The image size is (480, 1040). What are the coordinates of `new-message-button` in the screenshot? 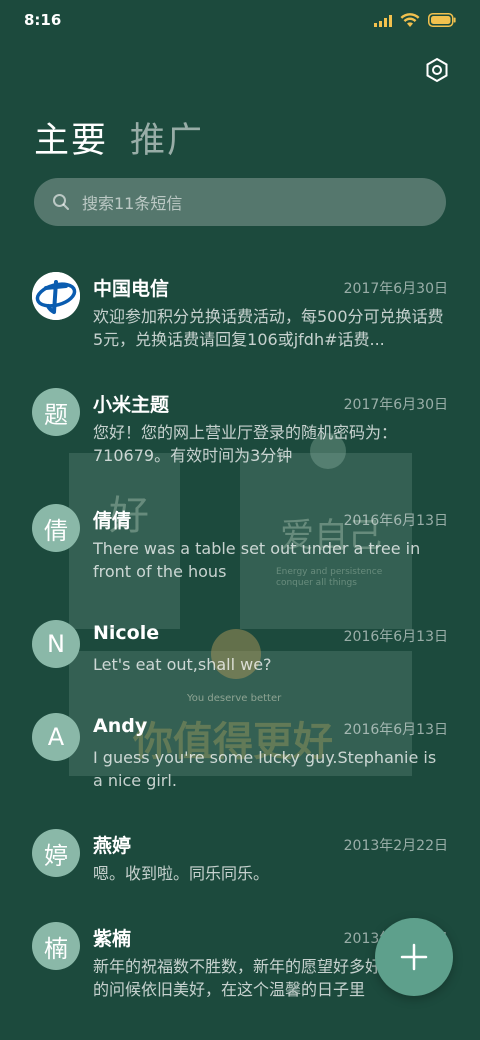 It's located at (414, 957).